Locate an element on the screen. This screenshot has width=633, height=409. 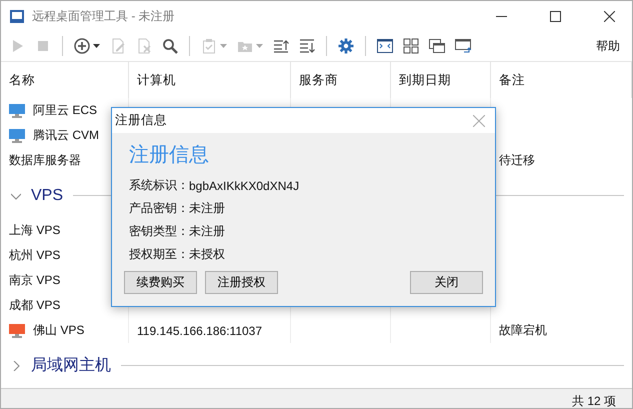
help-menu: 帮助 is located at coordinates (608, 46).